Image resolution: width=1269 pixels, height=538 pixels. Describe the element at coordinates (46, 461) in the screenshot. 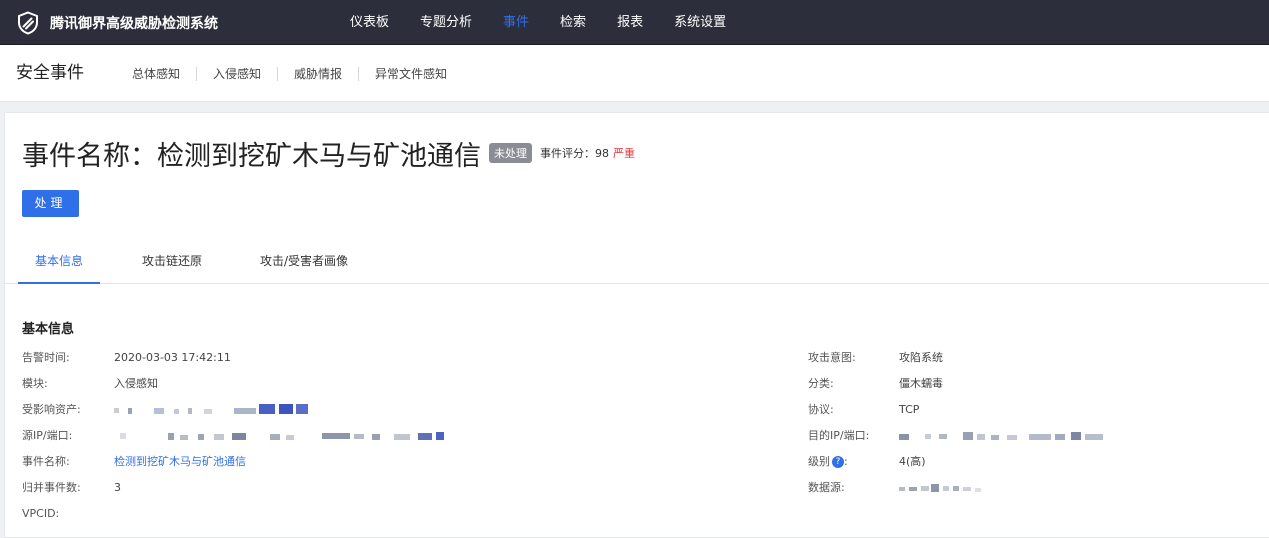

I see `field-label: 事件名称:` at that location.